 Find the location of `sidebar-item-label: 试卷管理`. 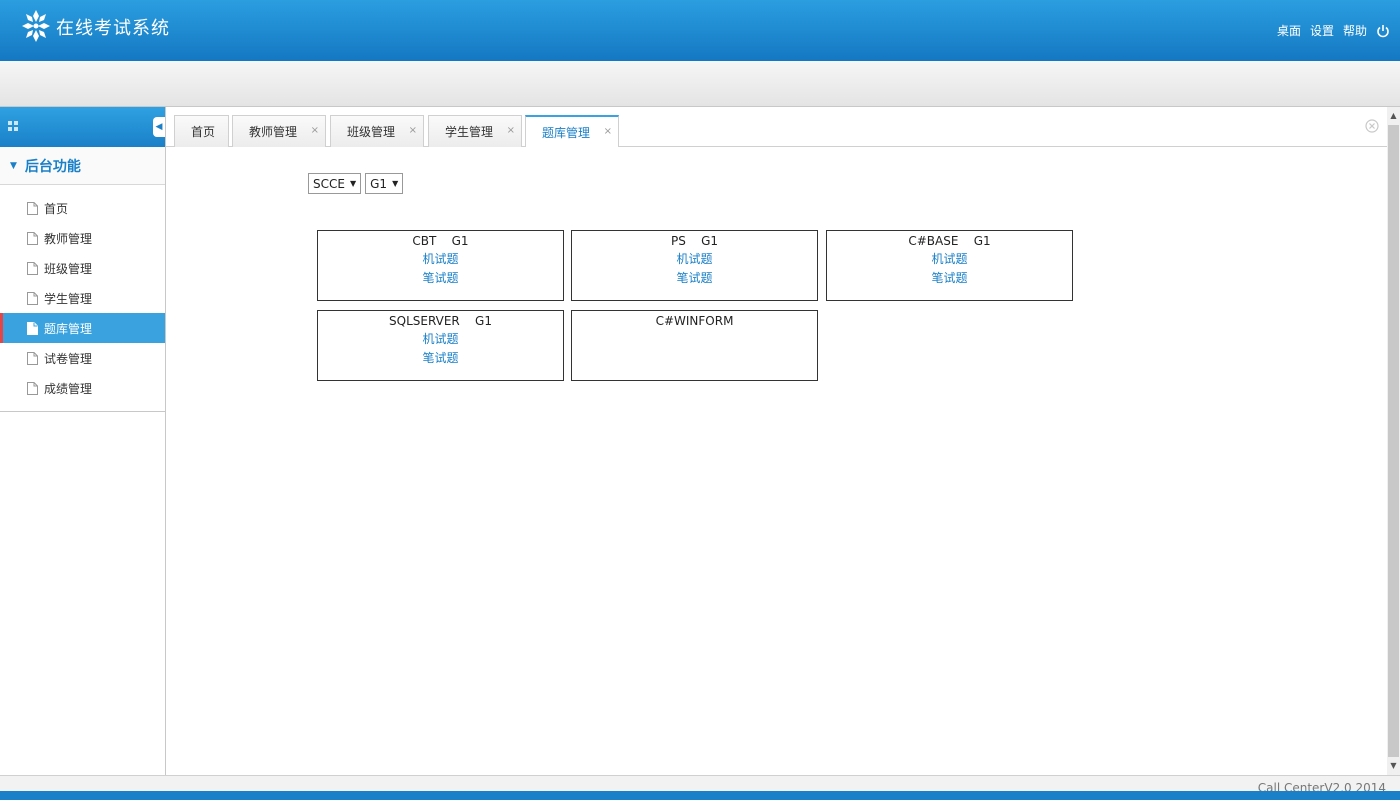

sidebar-item-label: 试卷管理 is located at coordinates (68, 358).